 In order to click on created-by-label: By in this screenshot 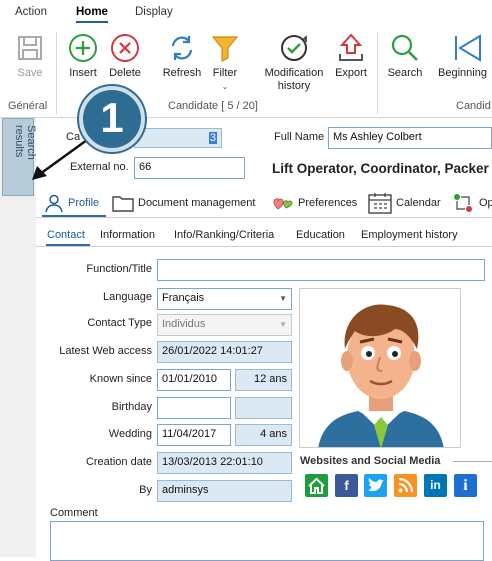, I will do `click(145, 490)`.